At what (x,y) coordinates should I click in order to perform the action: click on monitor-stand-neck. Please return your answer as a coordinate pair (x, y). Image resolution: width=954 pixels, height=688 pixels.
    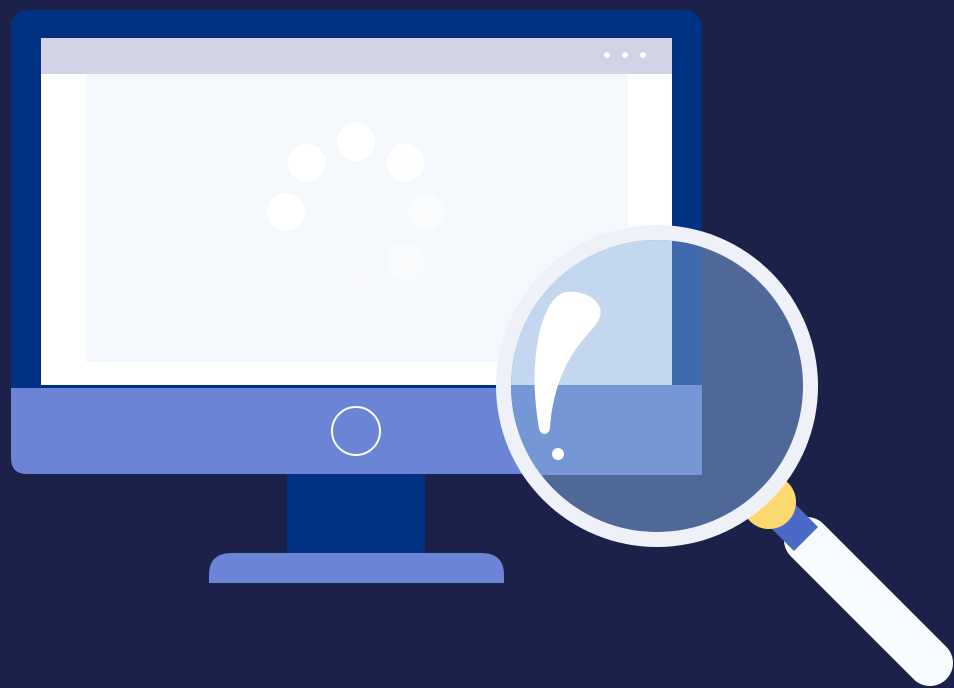
    Looking at the image, I should click on (356, 513).